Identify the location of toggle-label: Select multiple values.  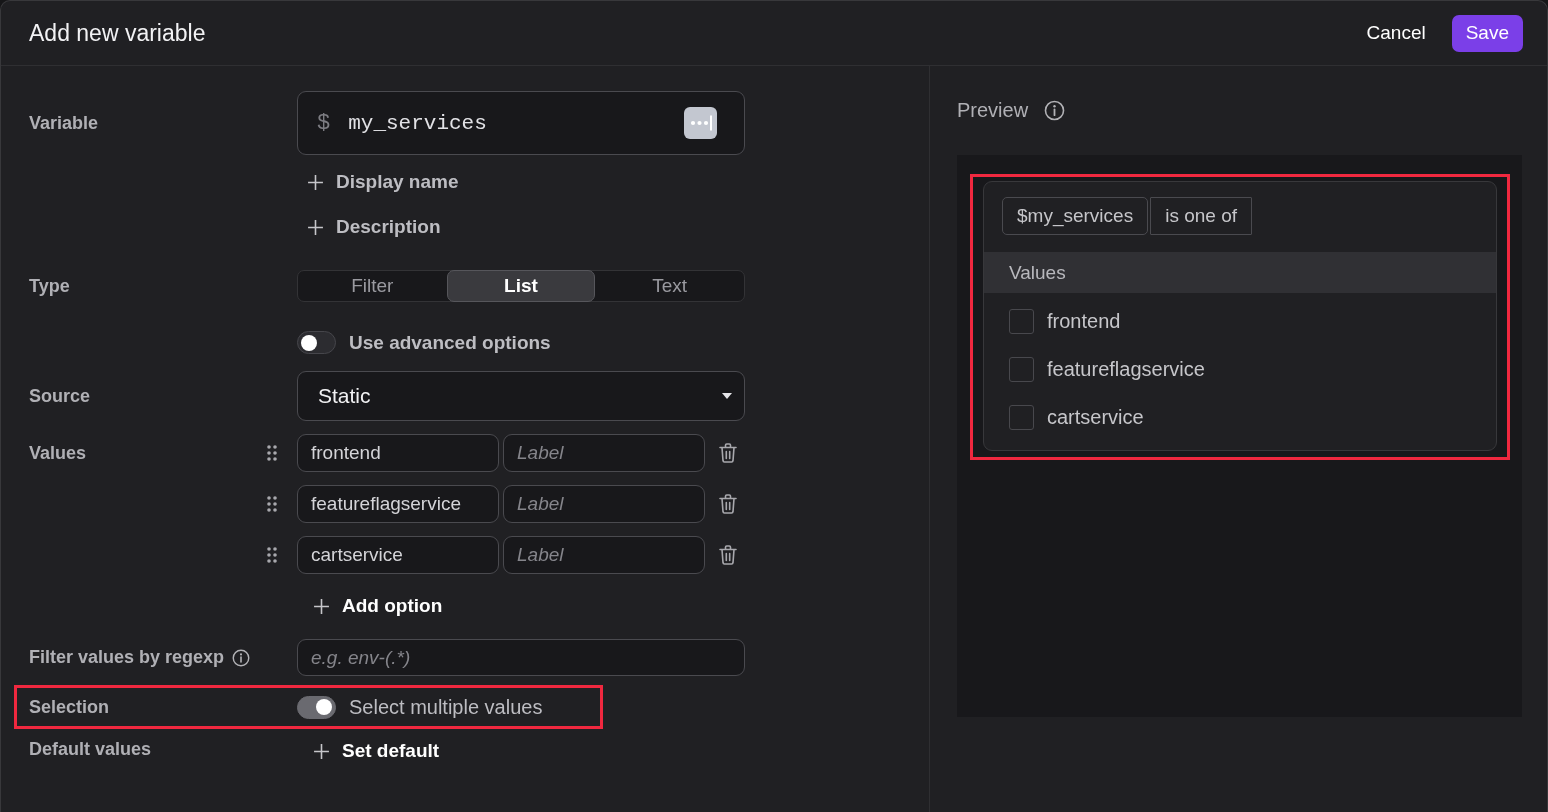
(446, 707).